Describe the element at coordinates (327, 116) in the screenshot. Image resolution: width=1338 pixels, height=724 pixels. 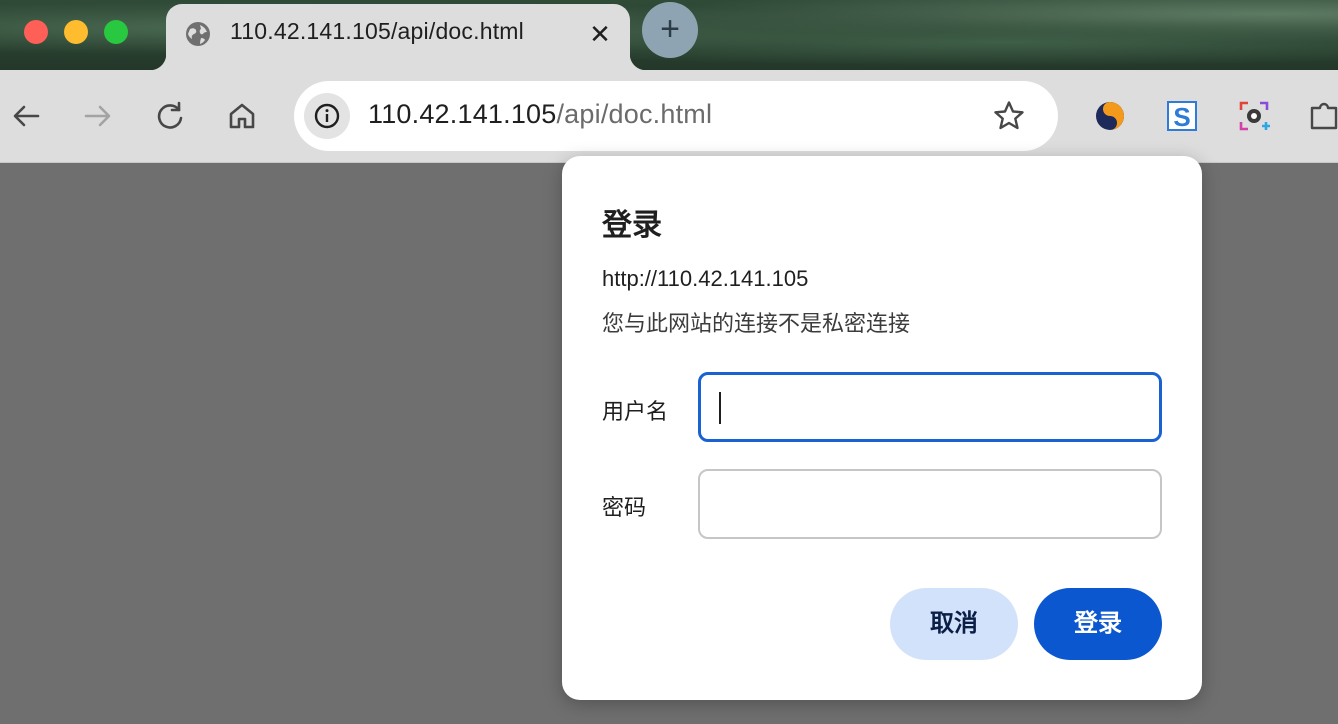
I see `info-icon` at that location.